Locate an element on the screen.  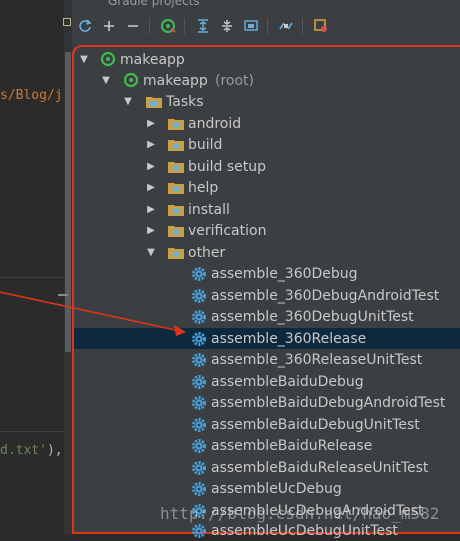
tree-node-group-help: ▶ help is located at coordinates (267, 187).